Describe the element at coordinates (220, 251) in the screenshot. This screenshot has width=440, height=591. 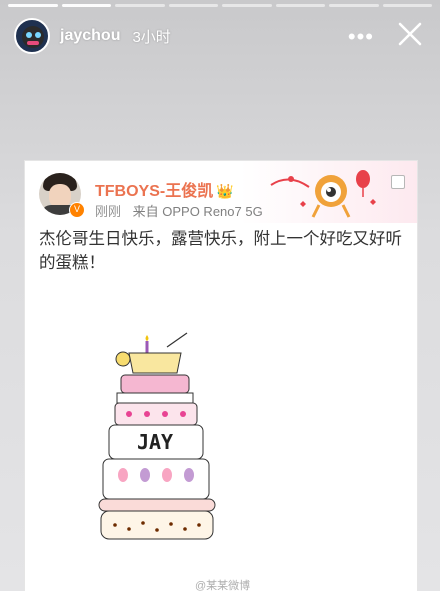
I see `post-text: 杰伦哥生日快乐，露营快乐，附上一个好吃又好听的蛋糕！` at that location.